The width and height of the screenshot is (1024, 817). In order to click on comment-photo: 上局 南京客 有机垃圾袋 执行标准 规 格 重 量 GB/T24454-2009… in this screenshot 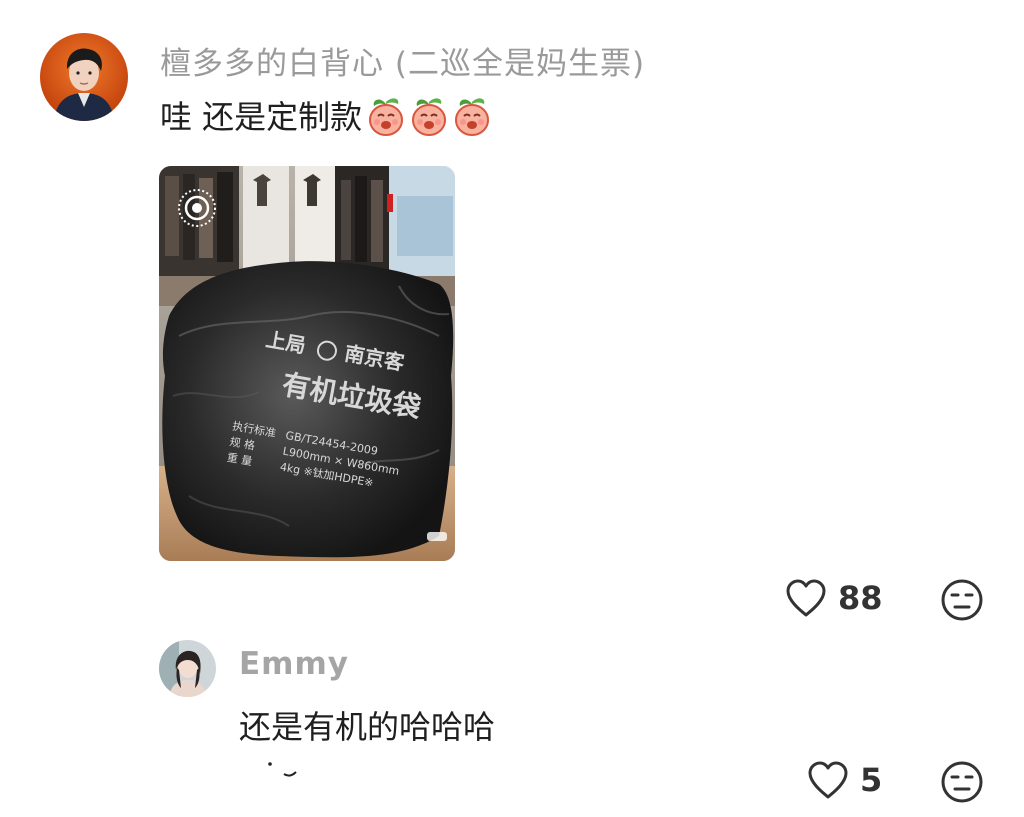, I will do `click(307, 363)`.